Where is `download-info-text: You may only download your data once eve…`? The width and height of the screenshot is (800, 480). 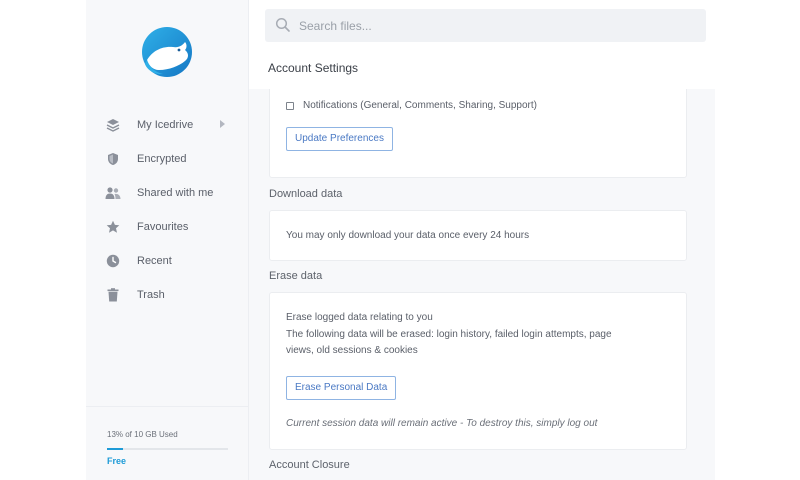 download-info-text: You may only download your data once eve… is located at coordinates (408, 235).